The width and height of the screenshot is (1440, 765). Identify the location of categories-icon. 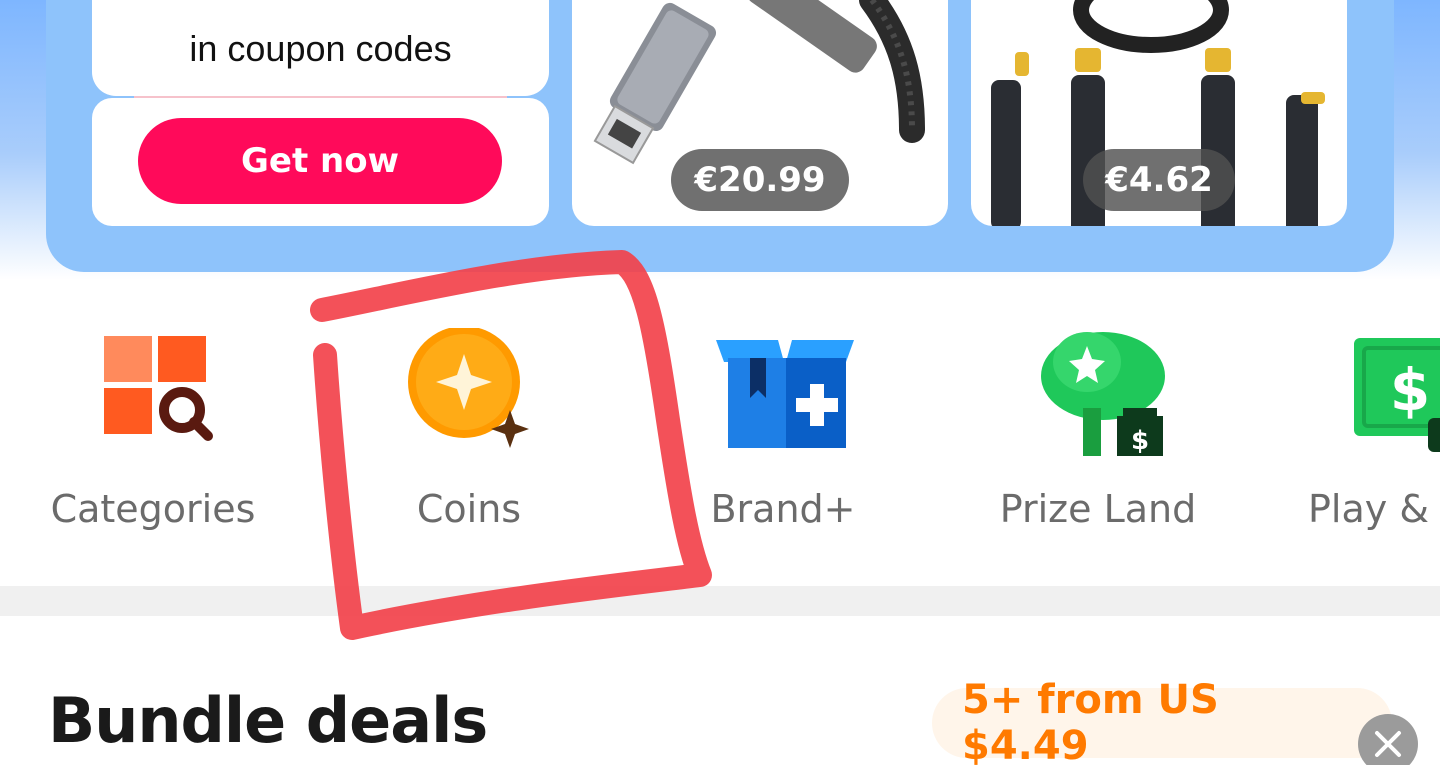
(158, 388).